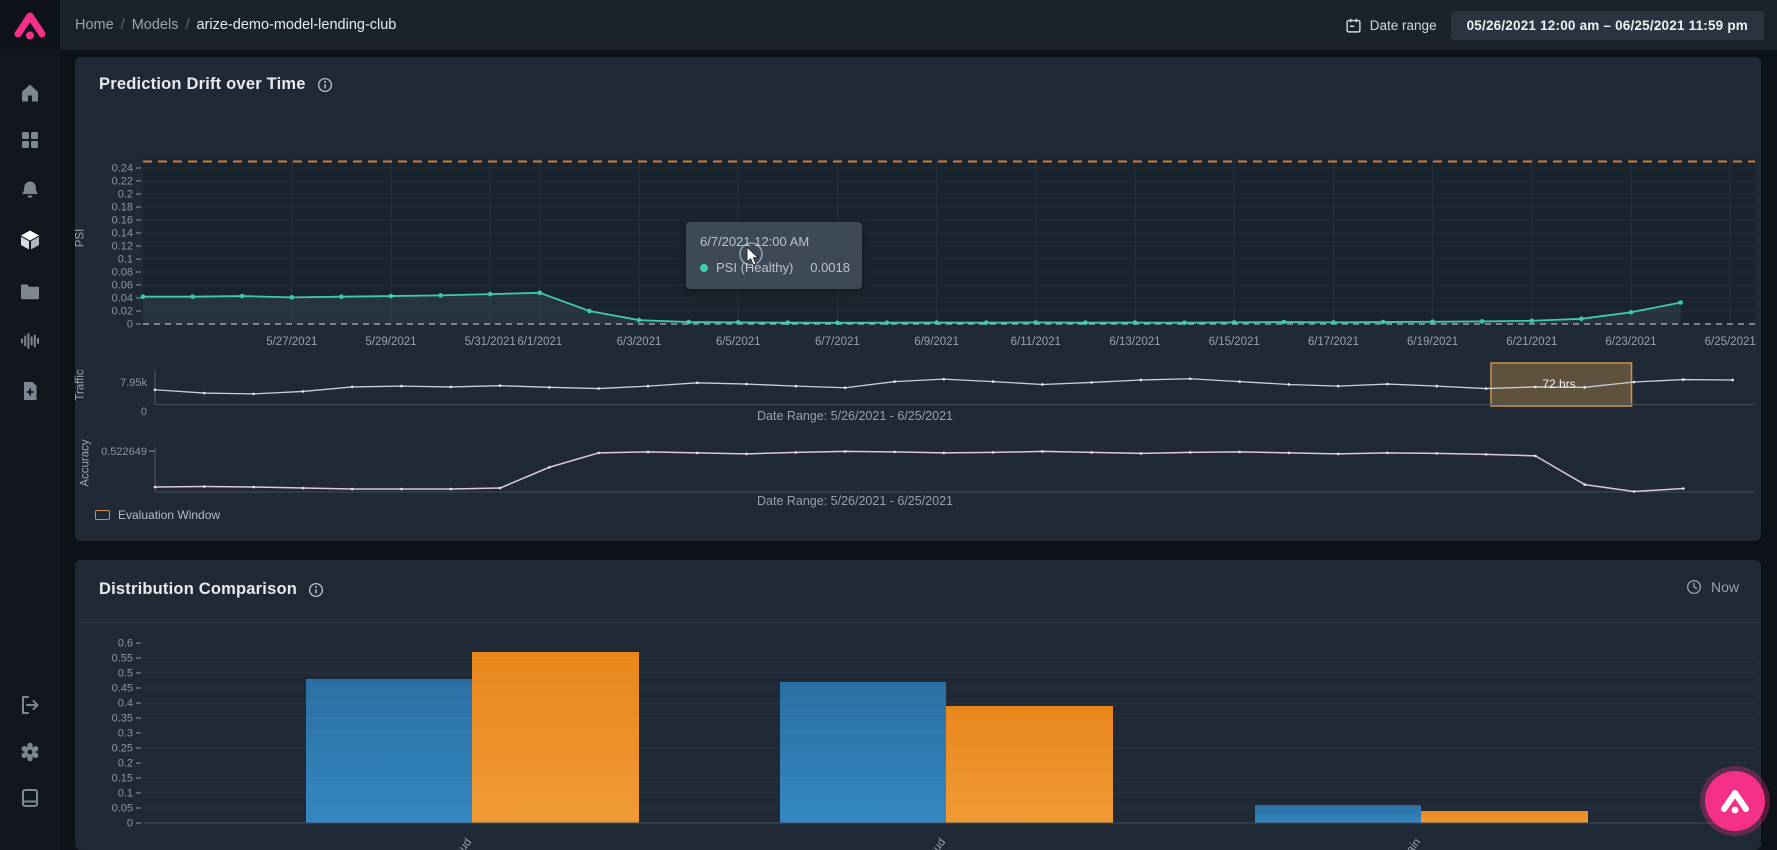 The width and height of the screenshot is (1777, 850). I want to click on svg-text: 0.15, so click(122, 779).